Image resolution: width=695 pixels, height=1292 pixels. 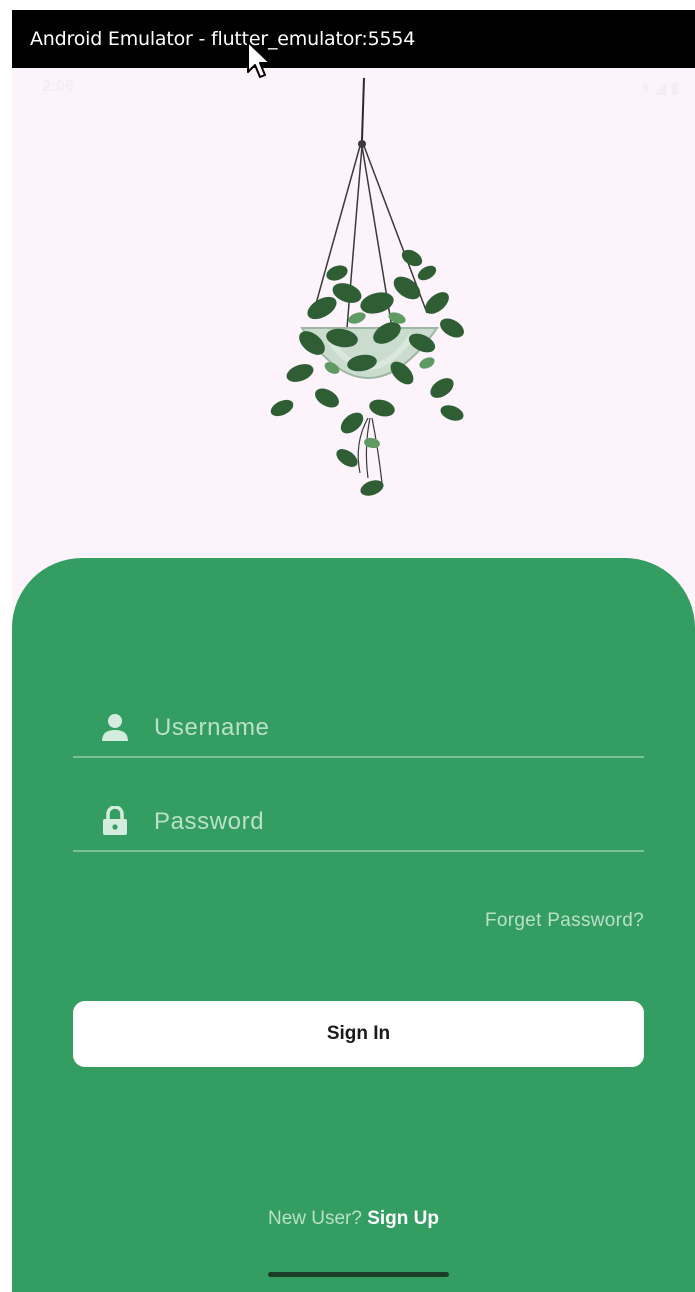 I want to click on status-icons: ▾◢▮, so click(x=662, y=88).